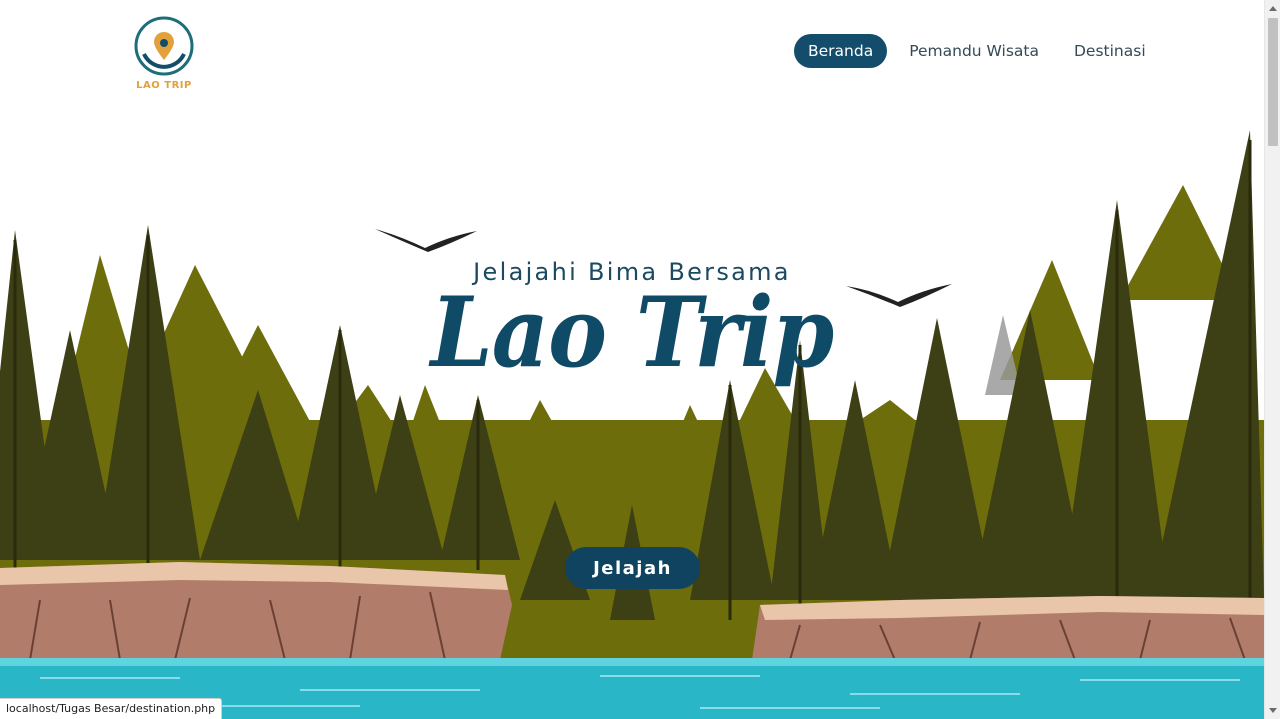  I want to click on page-scrollbar, so click(1272, 359).